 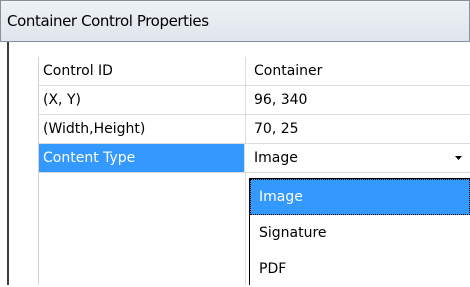 What do you see at coordinates (359, 100) in the screenshot?
I see `property-value: 96, 340` at bounding box center [359, 100].